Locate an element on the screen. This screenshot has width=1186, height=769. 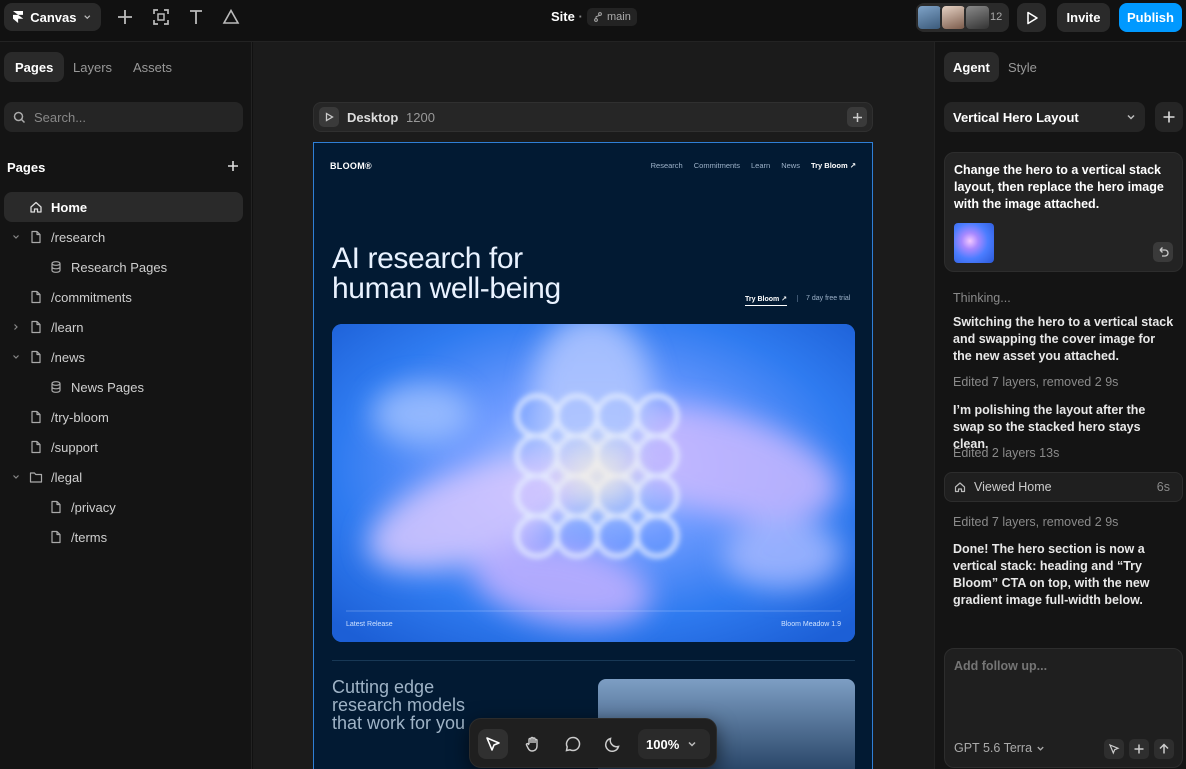
comment-tool-button is located at coordinates (573, 744).